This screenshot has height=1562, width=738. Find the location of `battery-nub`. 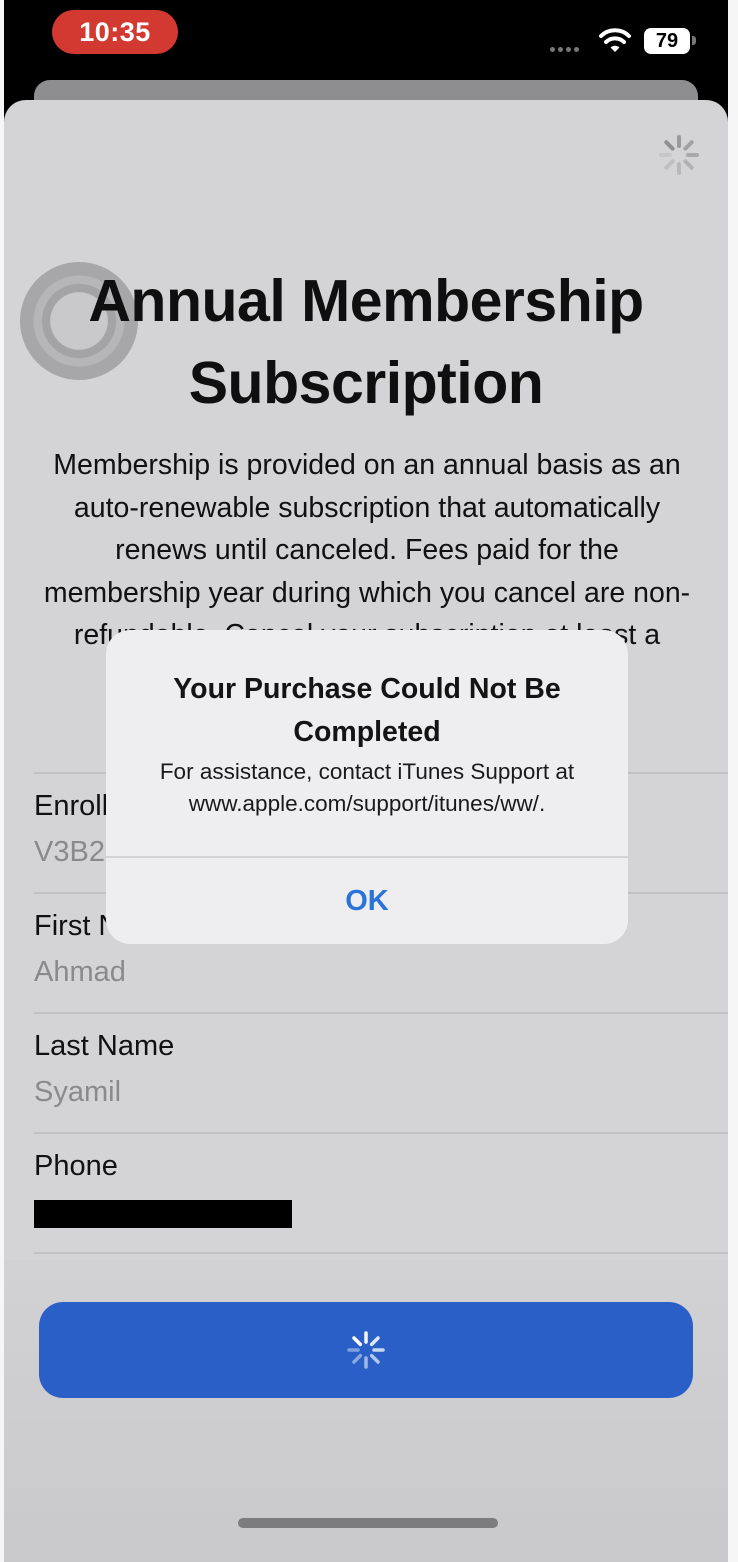

battery-nub is located at coordinates (694, 40).